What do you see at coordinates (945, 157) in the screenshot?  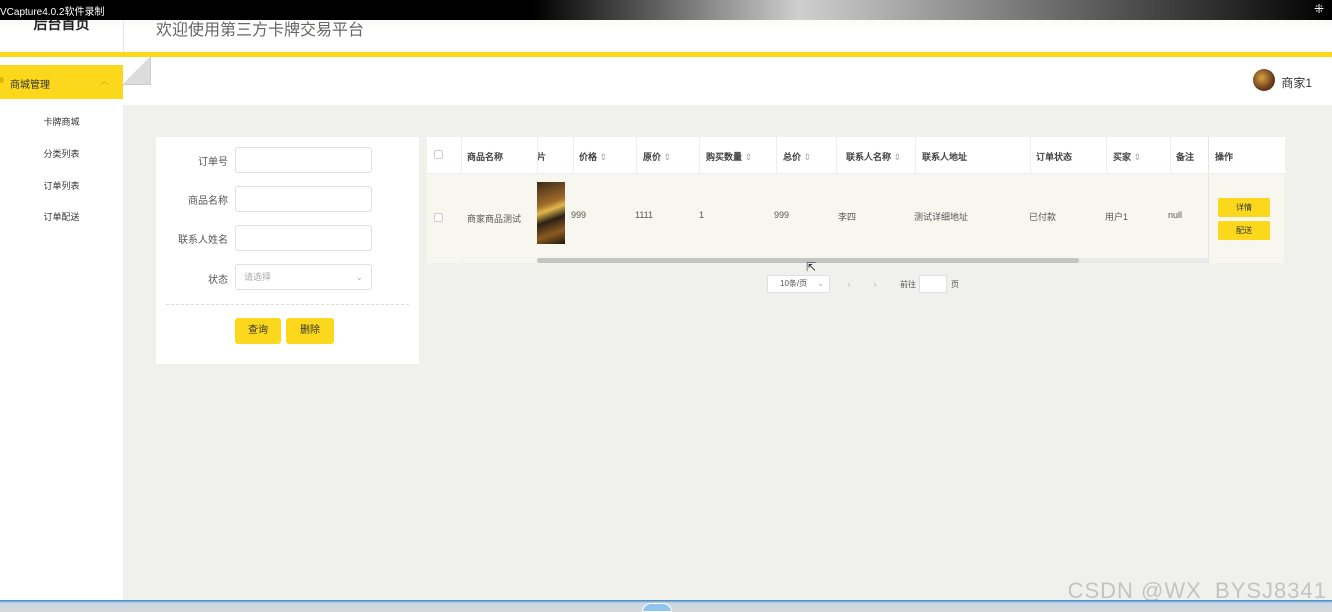 I see `column-header-contact-address: 联系人地址` at bounding box center [945, 157].